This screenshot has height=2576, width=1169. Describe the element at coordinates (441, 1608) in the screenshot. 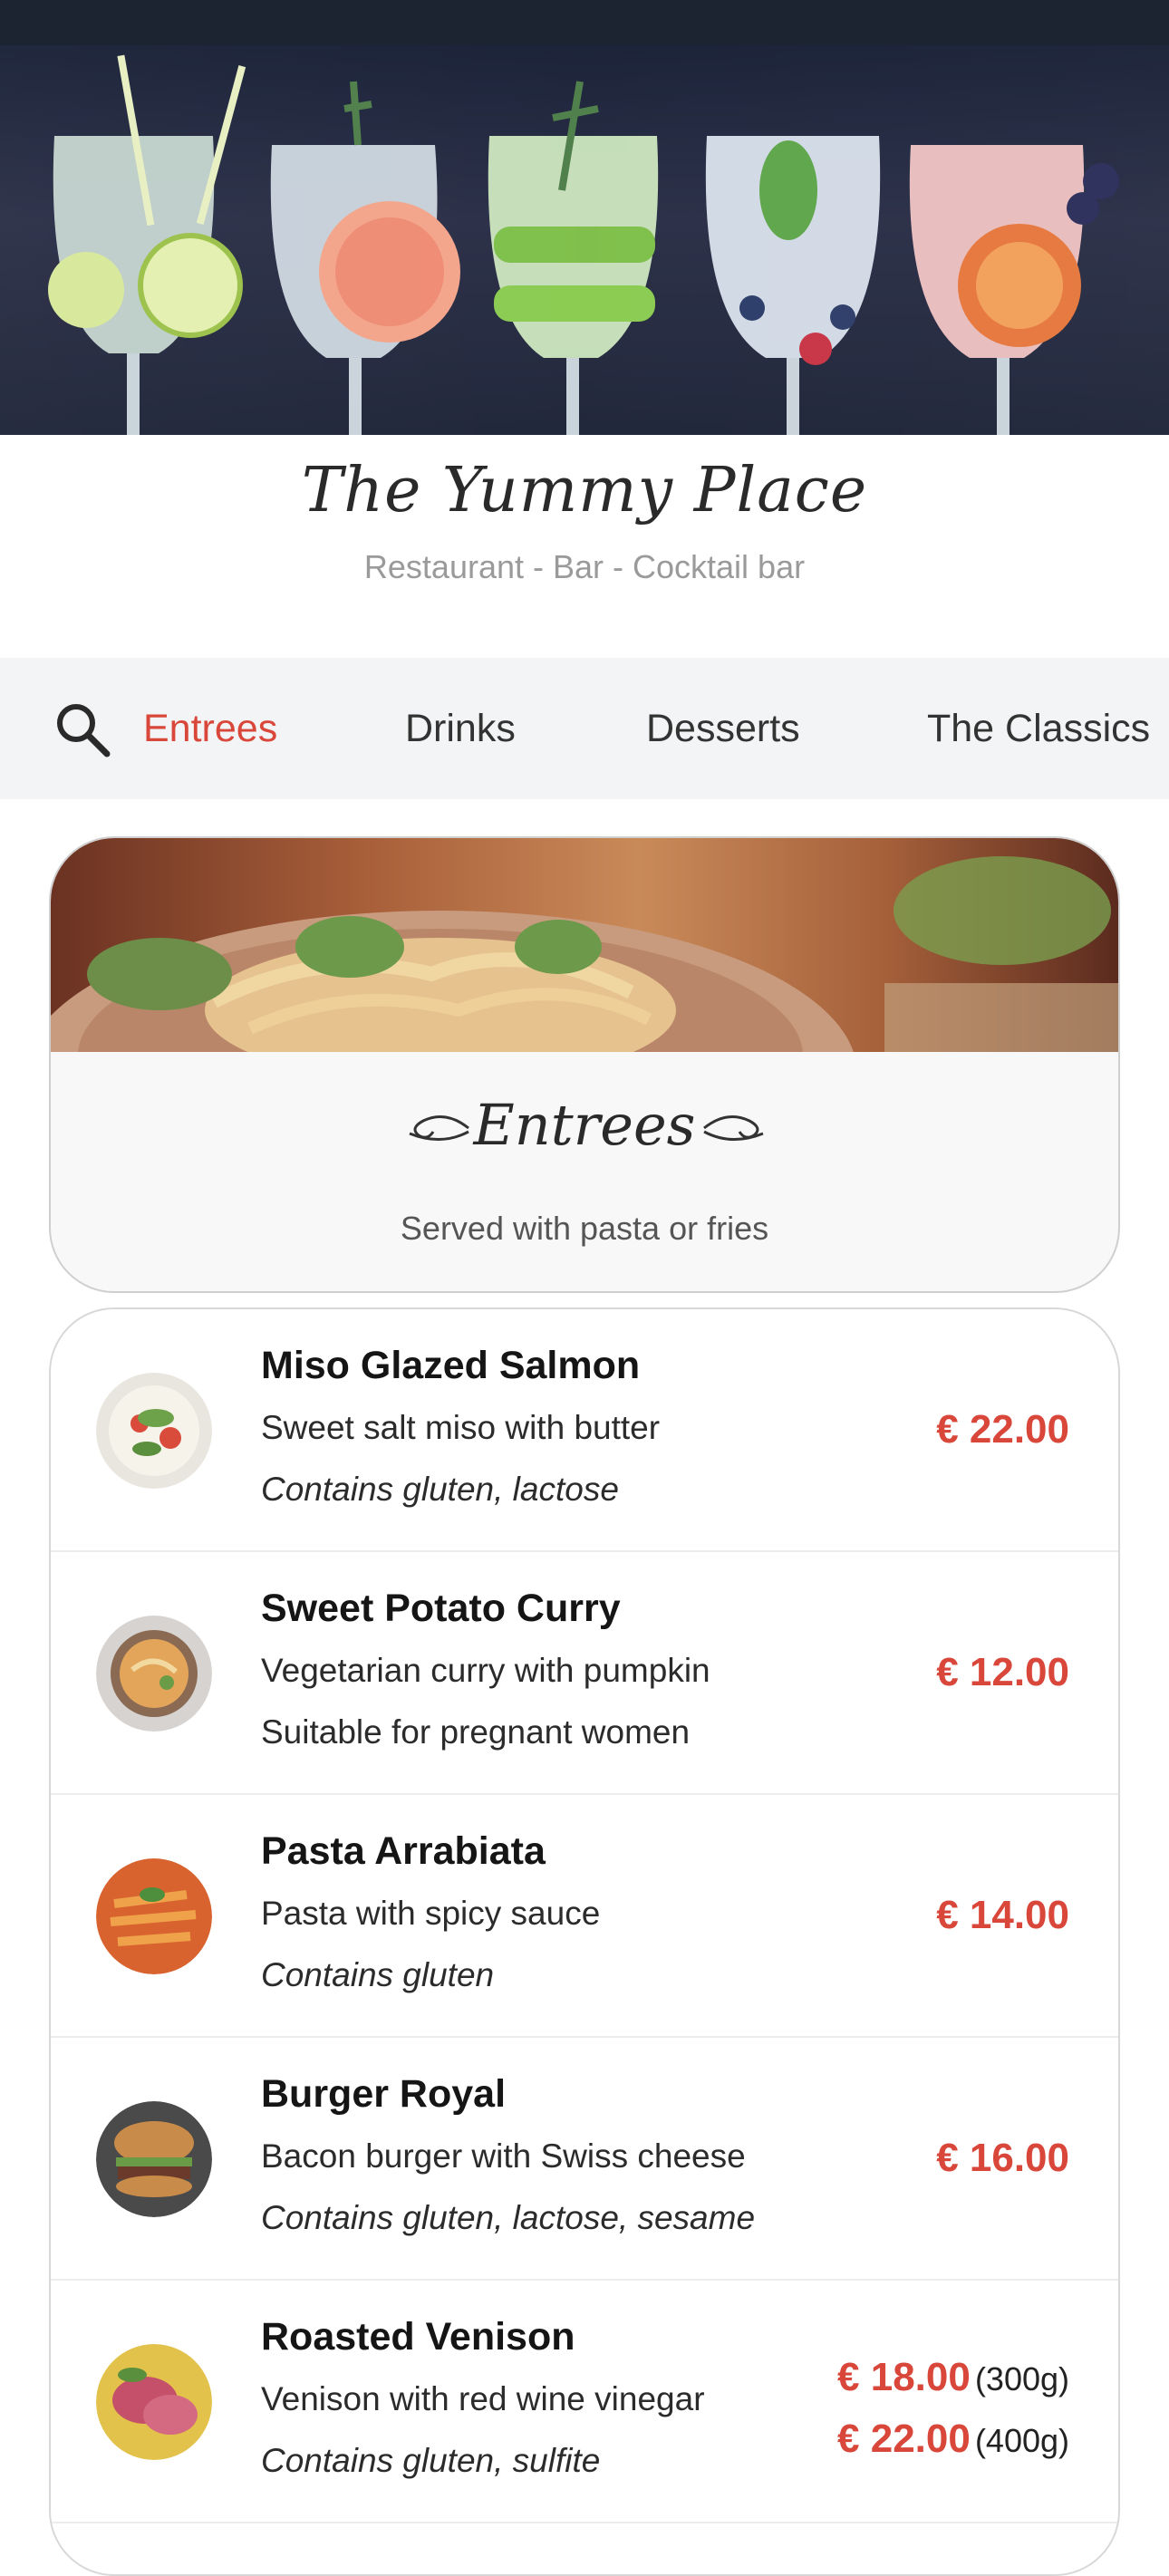

I see `item-name: Sweet Potato Curry` at that location.